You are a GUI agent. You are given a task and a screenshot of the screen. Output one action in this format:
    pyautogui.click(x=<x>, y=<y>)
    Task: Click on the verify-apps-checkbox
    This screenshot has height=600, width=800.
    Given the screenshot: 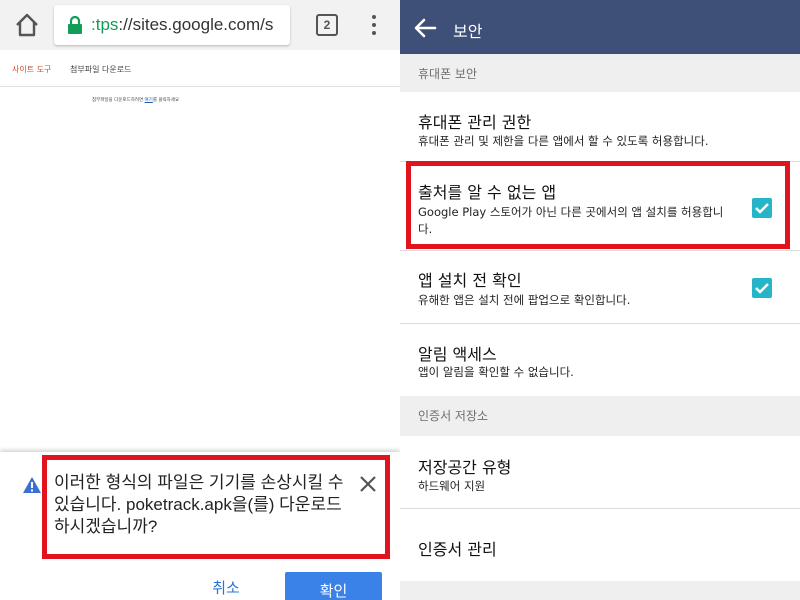 What is the action you would take?
    pyautogui.click(x=762, y=288)
    